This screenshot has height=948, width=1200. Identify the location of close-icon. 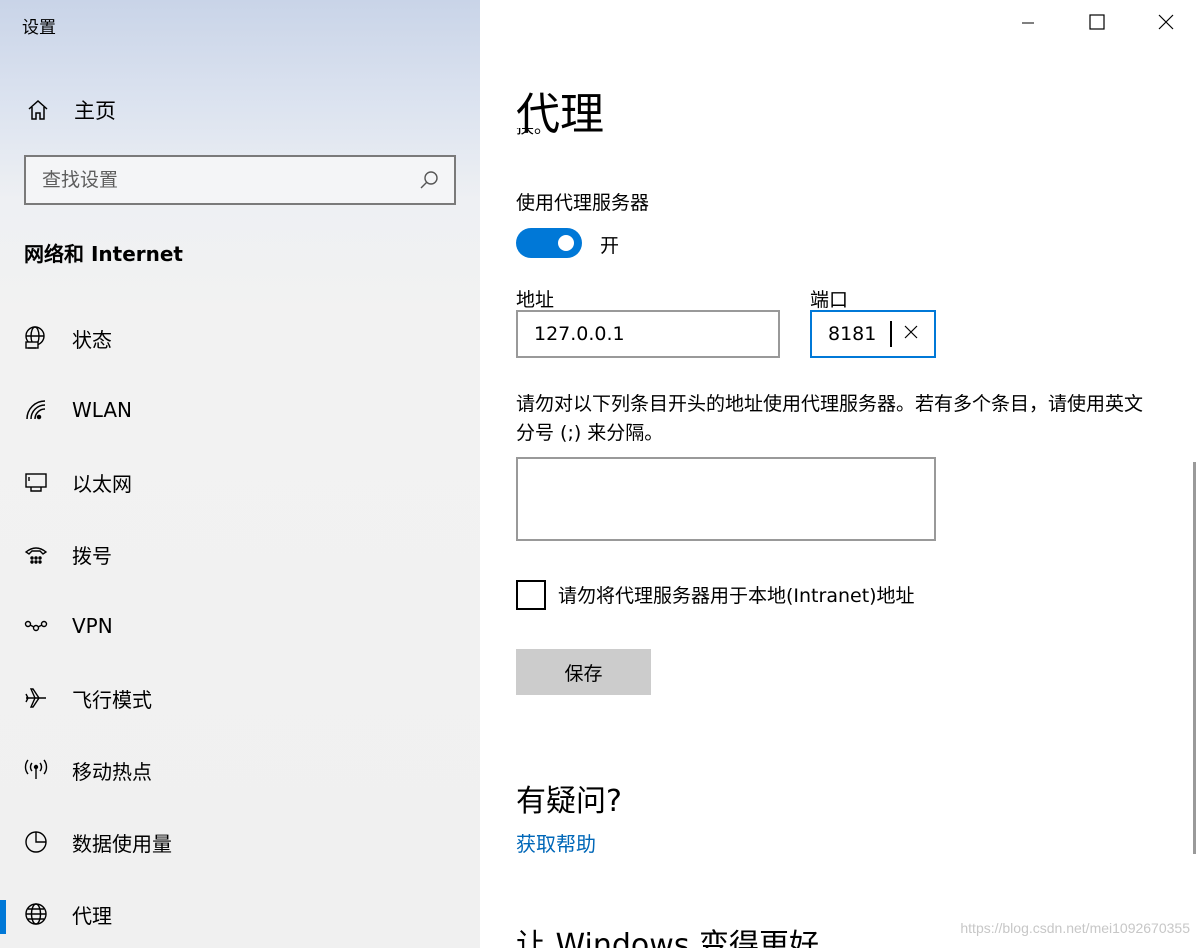
(1166, 24).